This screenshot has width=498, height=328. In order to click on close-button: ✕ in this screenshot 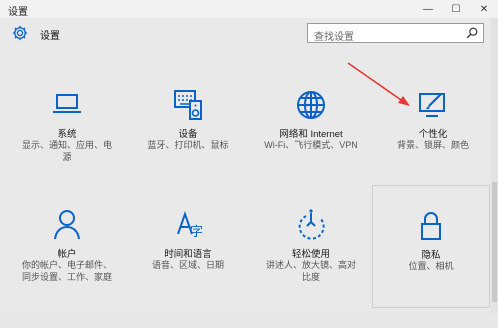, I will do `click(484, 9)`.